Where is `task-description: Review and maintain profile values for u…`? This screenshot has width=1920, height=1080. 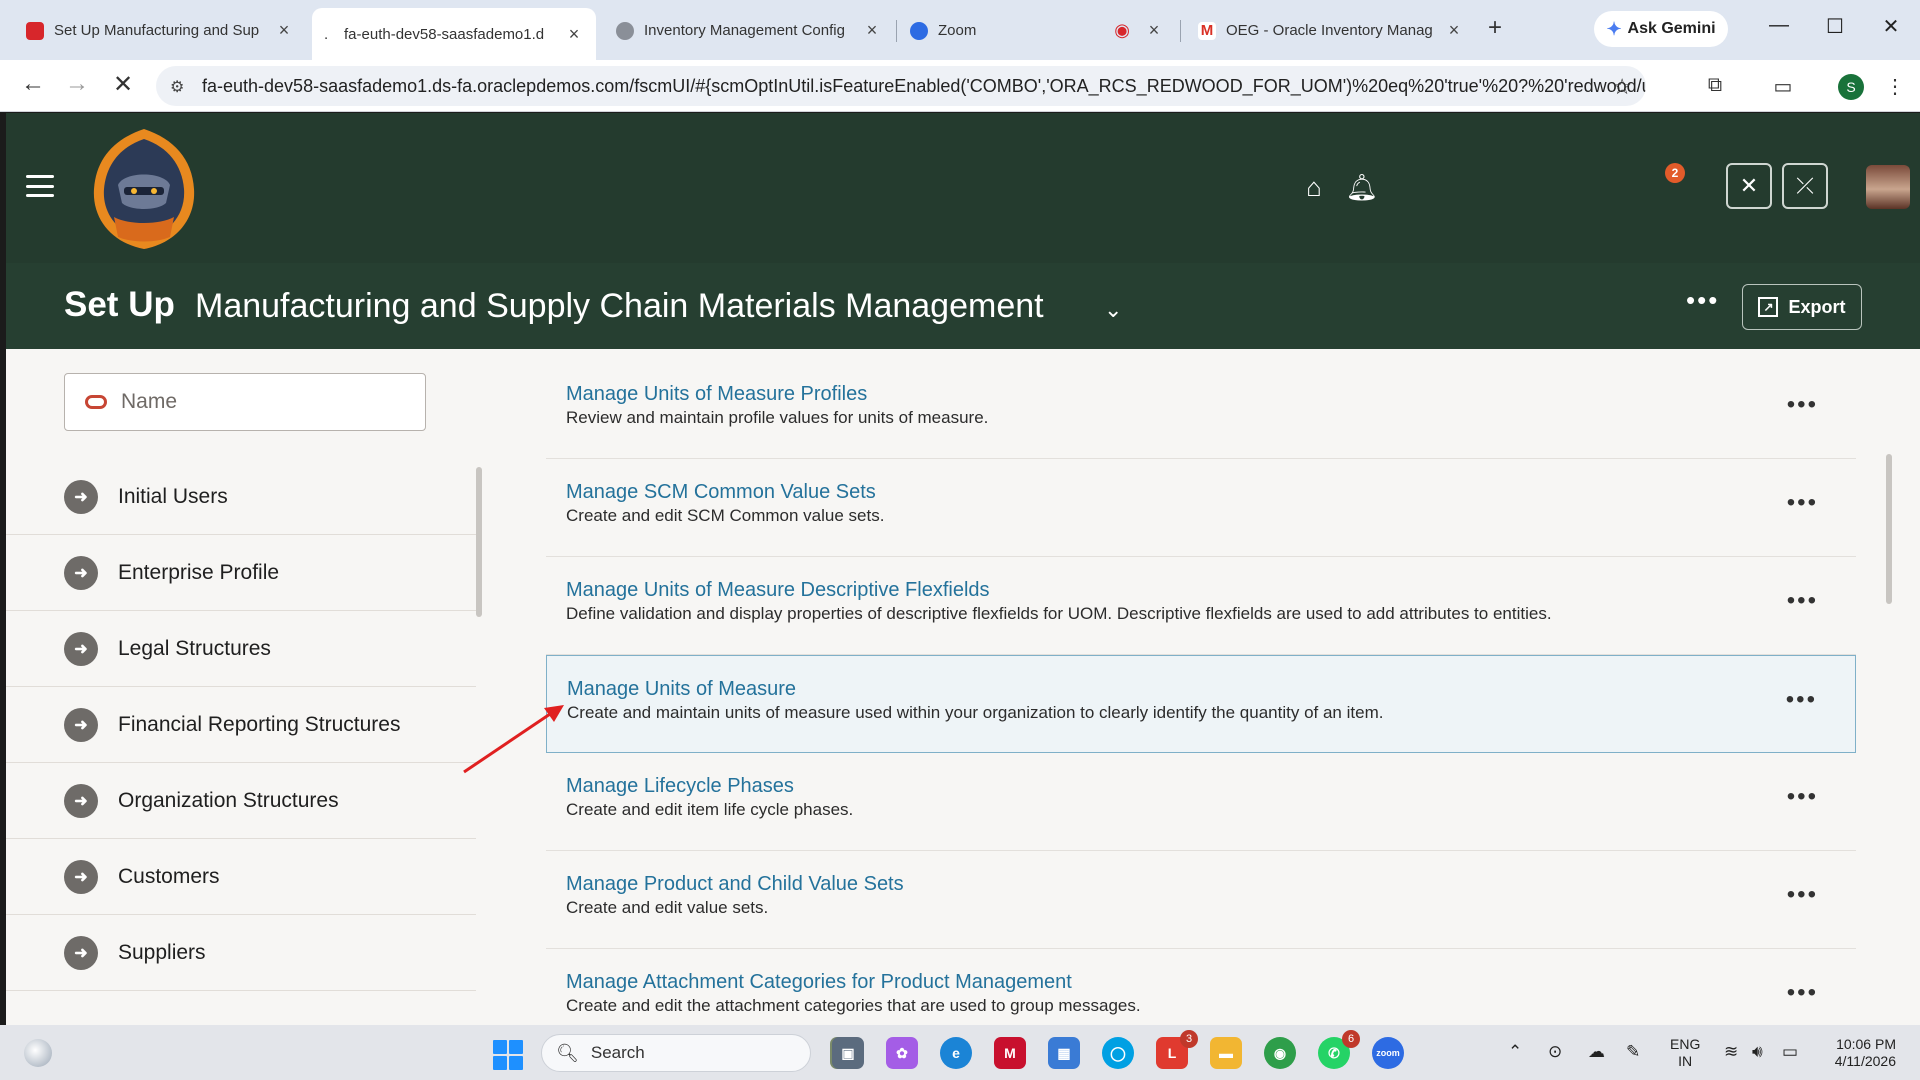 task-description: Review and maintain profile values for u… is located at coordinates (777, 417).